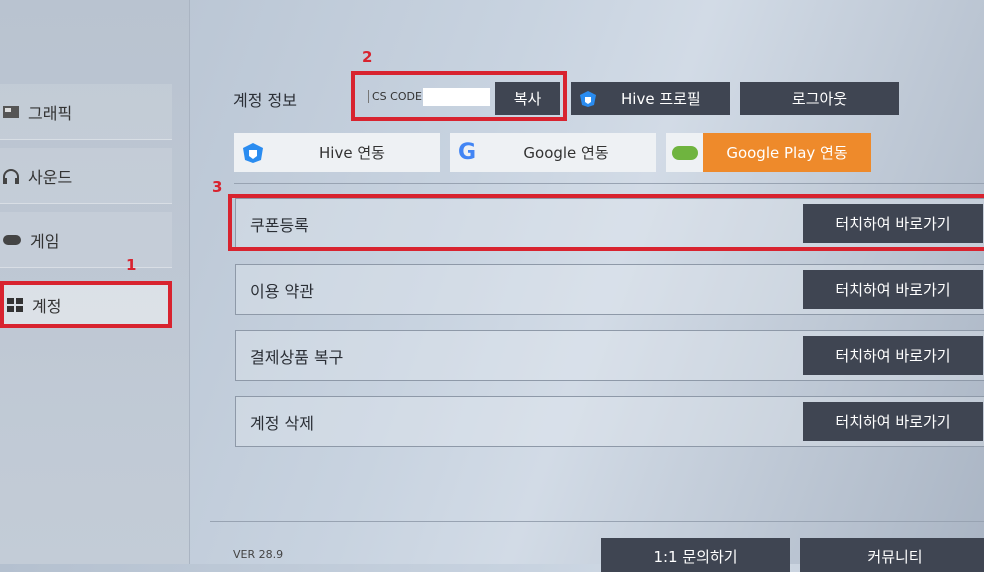 The width and height of the screenshot is (984, 572). I want to click on sidebar-item-label: 게임, so click(45, 241).